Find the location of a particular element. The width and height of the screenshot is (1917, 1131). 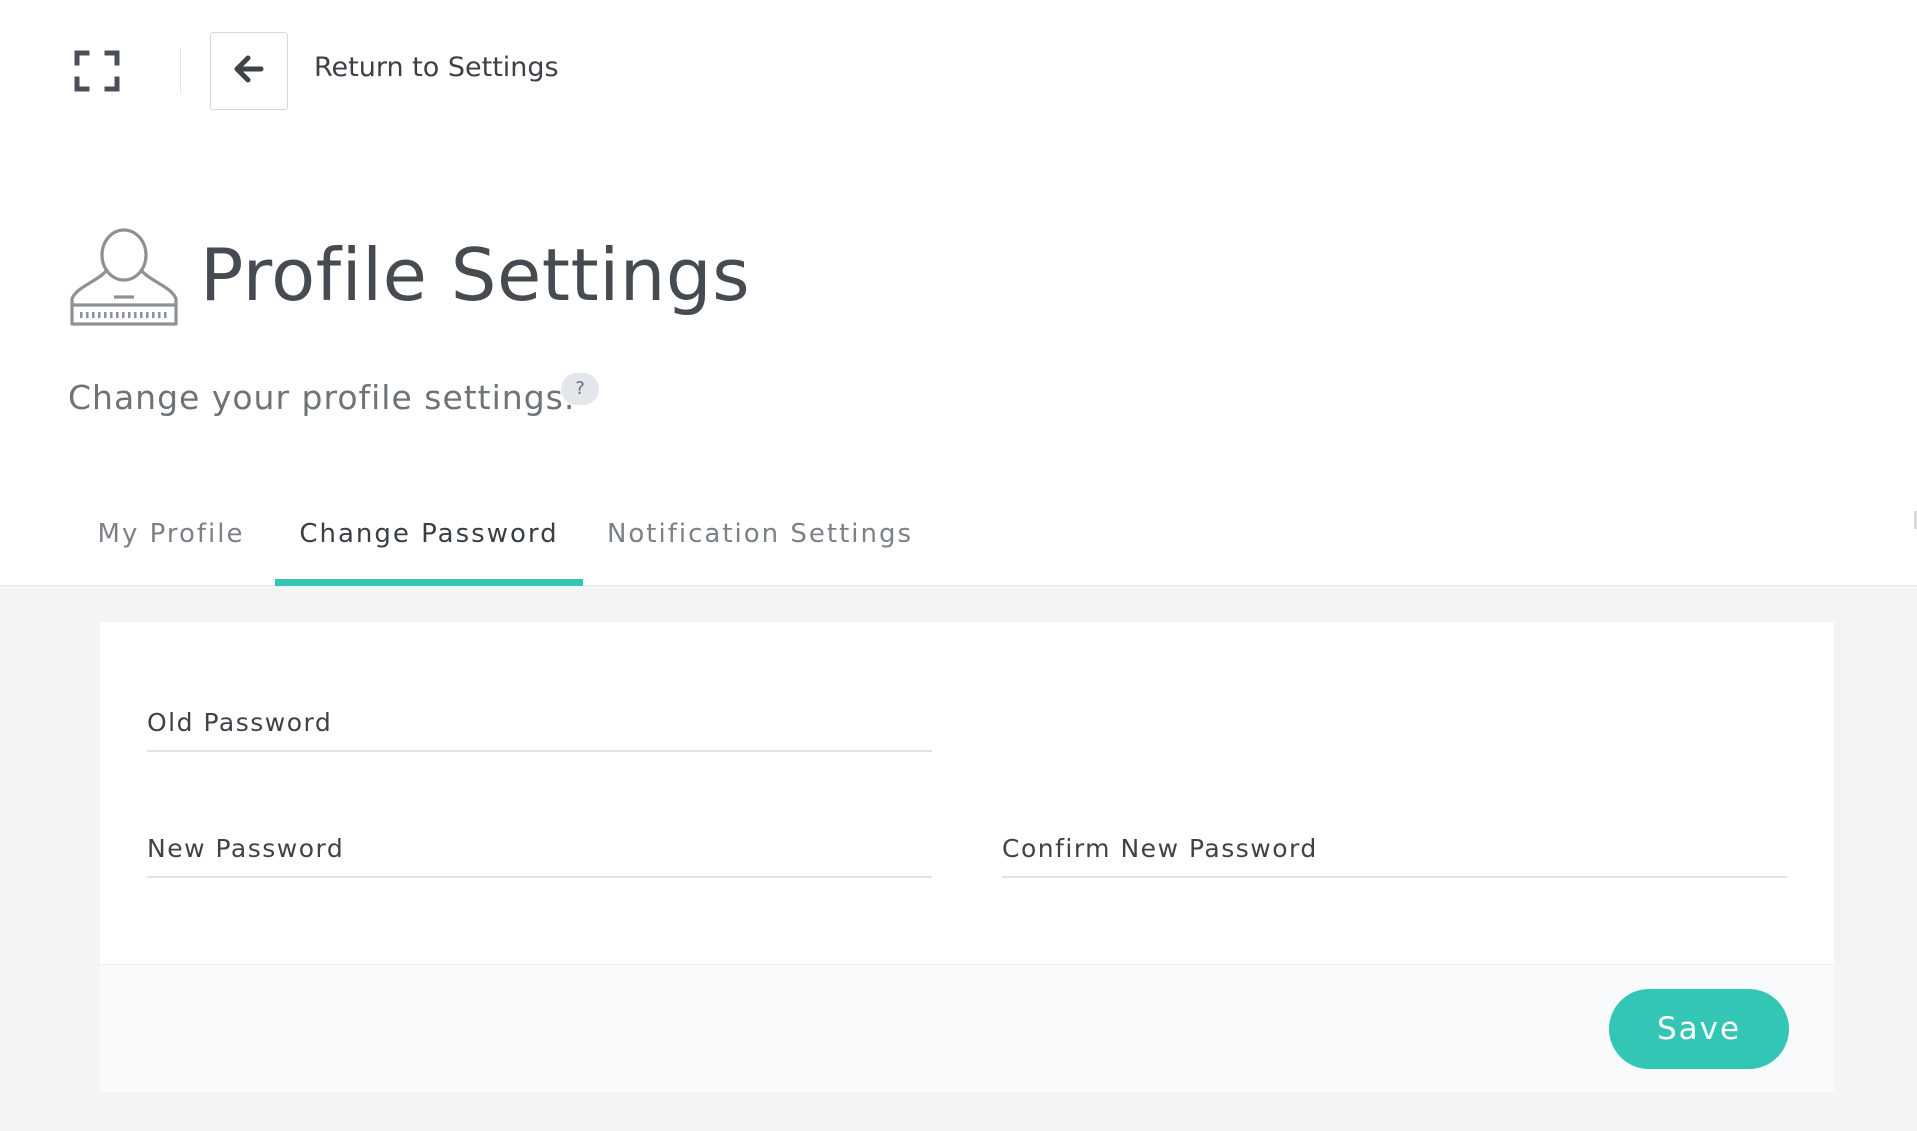

tab-notification-settings: Notification Settings is located at coordinates (760, 536).